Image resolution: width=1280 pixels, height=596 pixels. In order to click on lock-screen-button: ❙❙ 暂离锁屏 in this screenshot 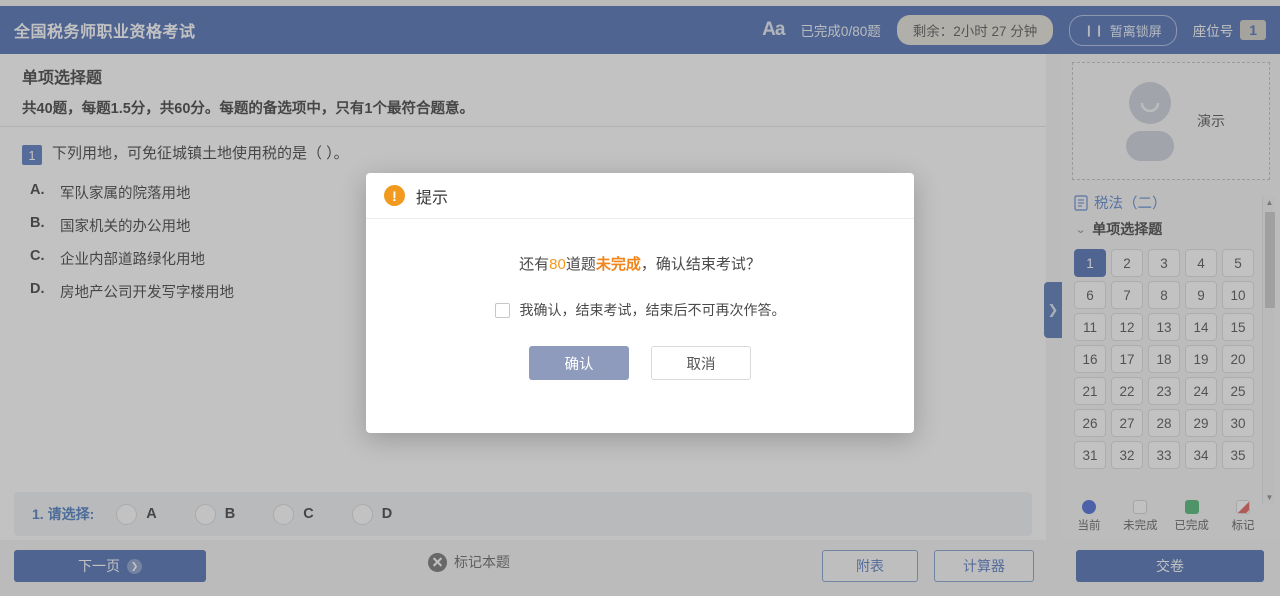, I will do `click(1123, 30)`.